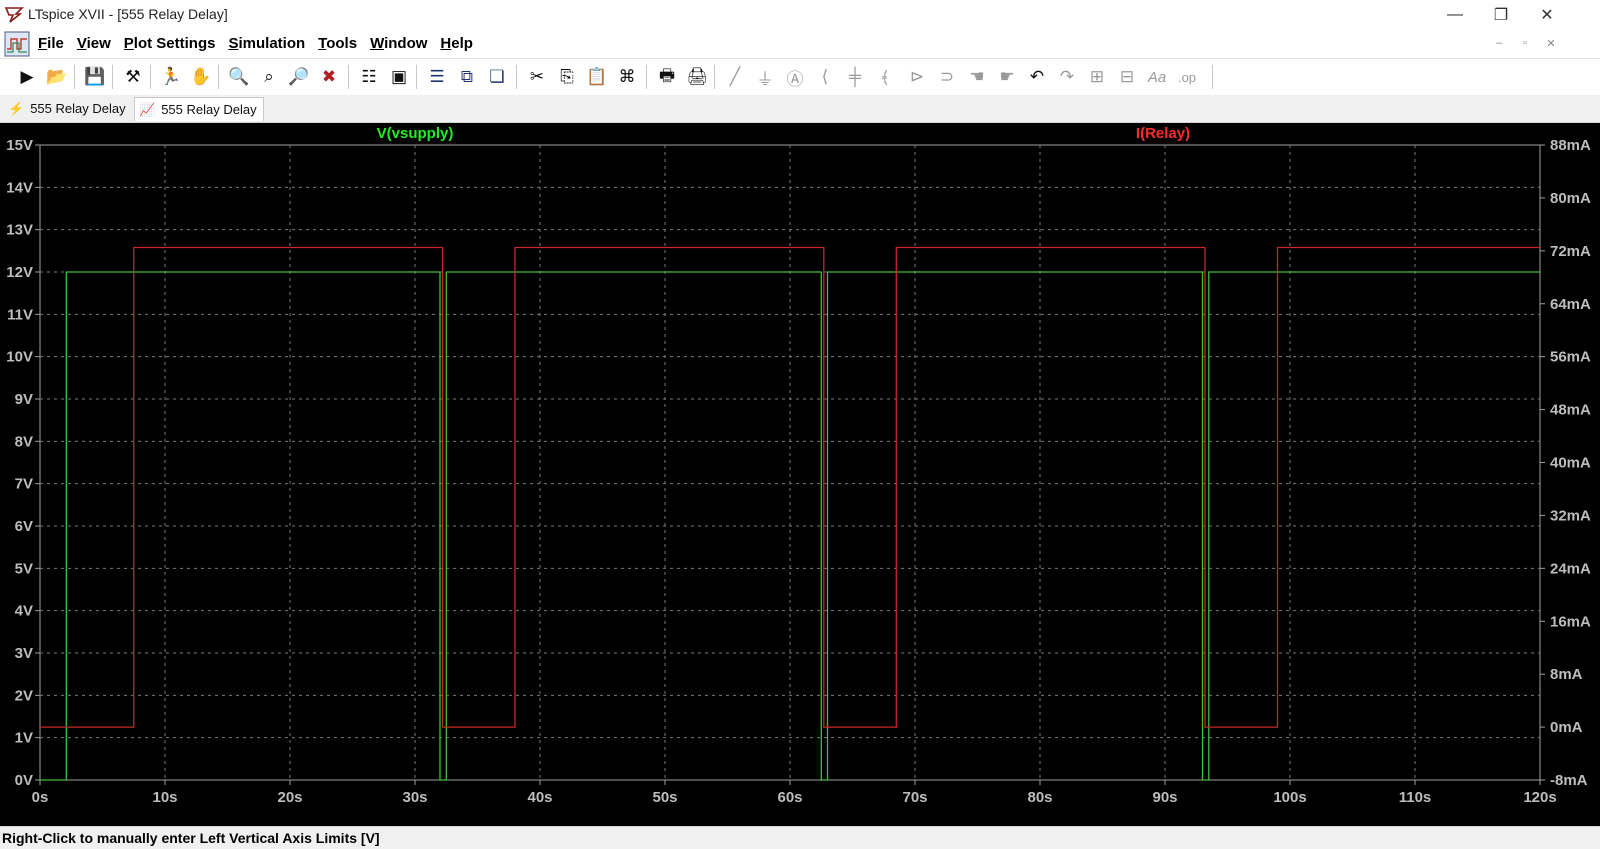 The height and width of the screenshot is (849, 1600). I want to click on menu-file: File, so click(55, 44).